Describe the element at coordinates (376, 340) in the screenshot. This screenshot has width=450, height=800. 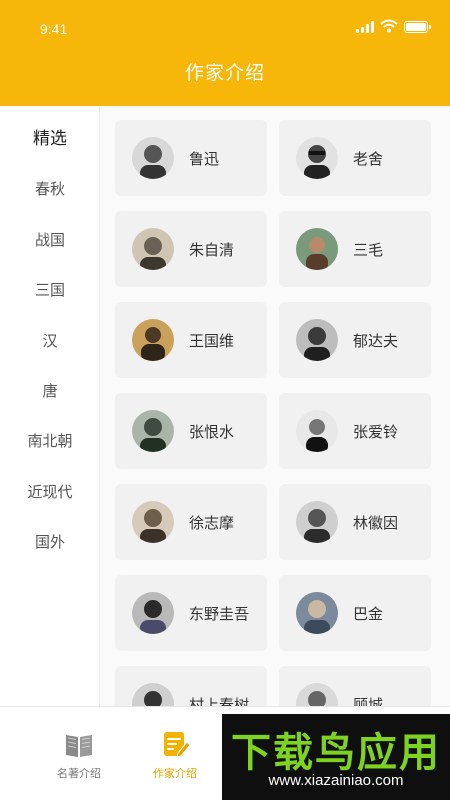
I see `author-name: 郁达夫` at that location.